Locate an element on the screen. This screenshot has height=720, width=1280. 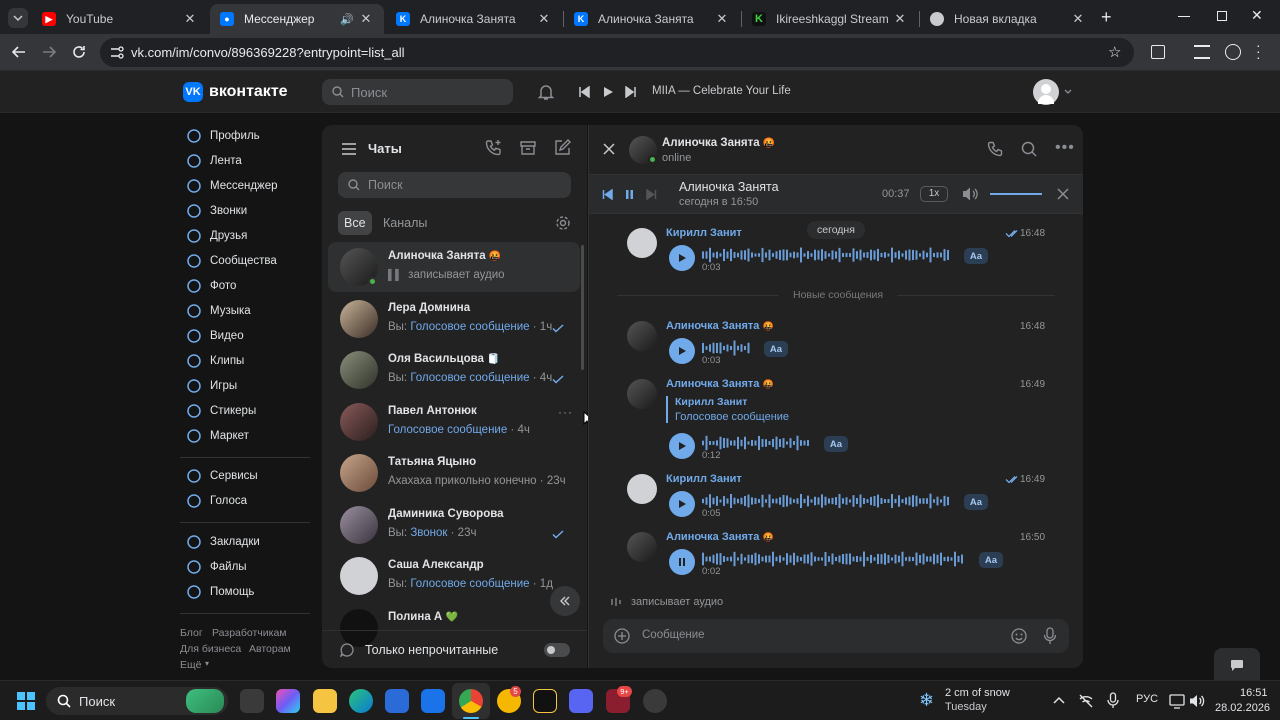
bookmark-star-icon: ☆ is located at coordinates (1114, 52).